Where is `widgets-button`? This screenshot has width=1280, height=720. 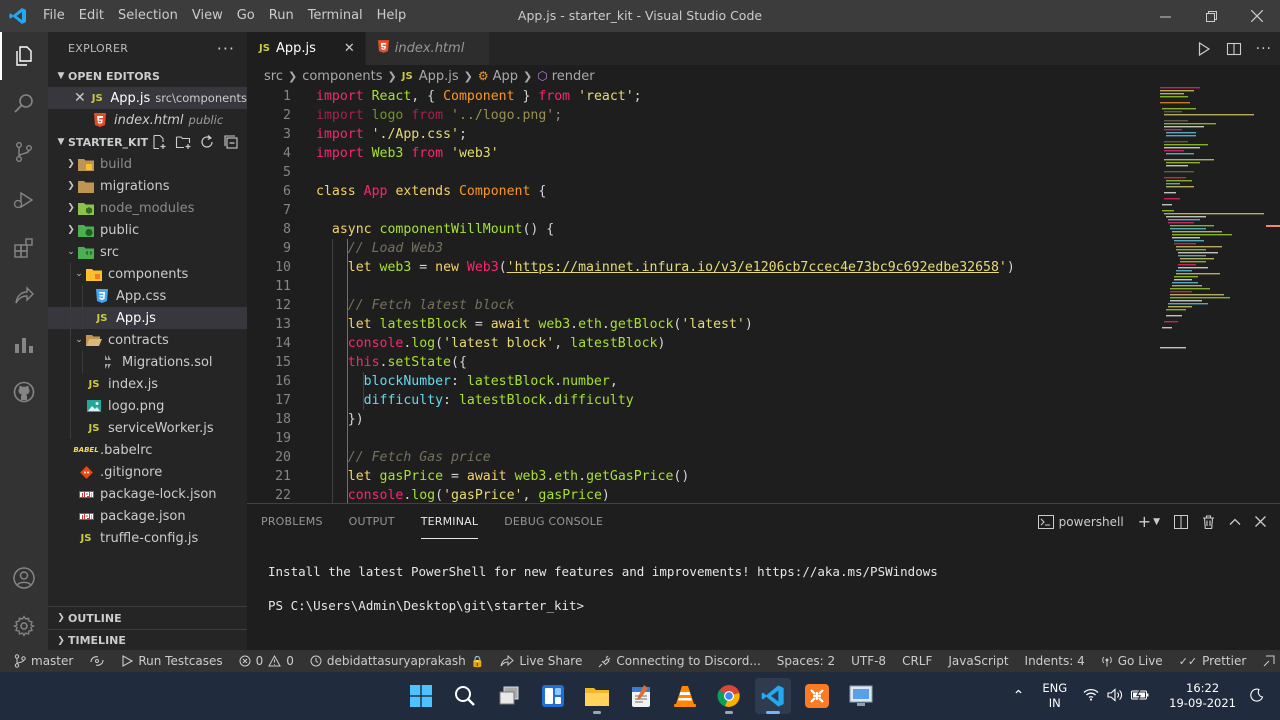 widgets-button is located at coordinates (553, 696).